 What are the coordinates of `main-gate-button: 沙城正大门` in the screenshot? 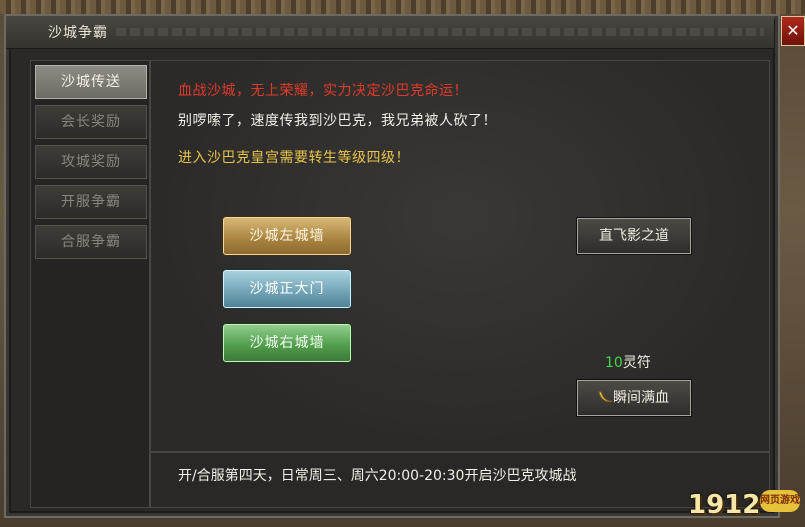 It's located at (287, 289).